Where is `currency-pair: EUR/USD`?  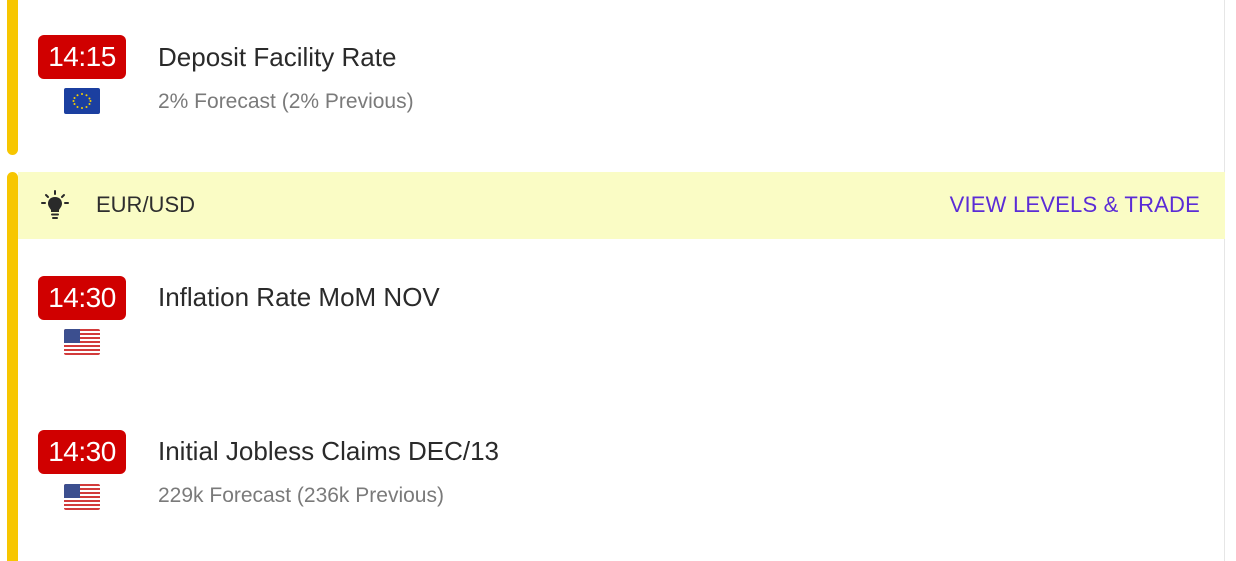 currency-pair: EUR/USD is located at coordinates (146, 204).